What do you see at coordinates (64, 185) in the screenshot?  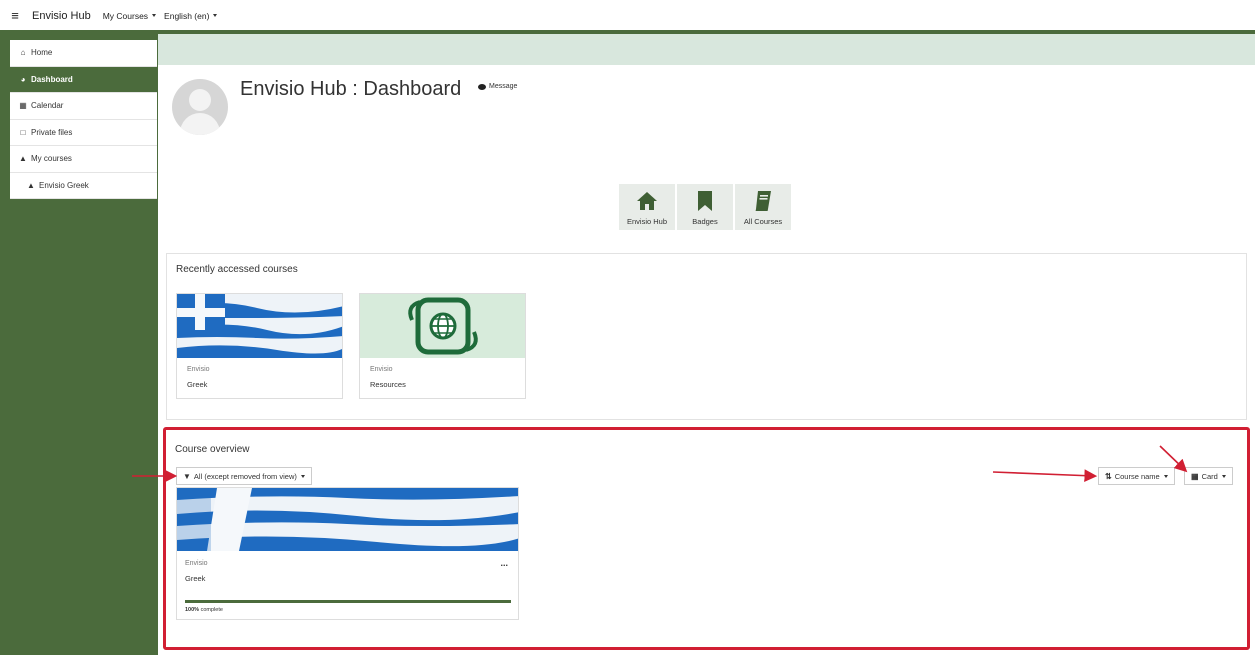 I see `sidebar-item-label: Envisio Greek` at bounding box center [64, 185].